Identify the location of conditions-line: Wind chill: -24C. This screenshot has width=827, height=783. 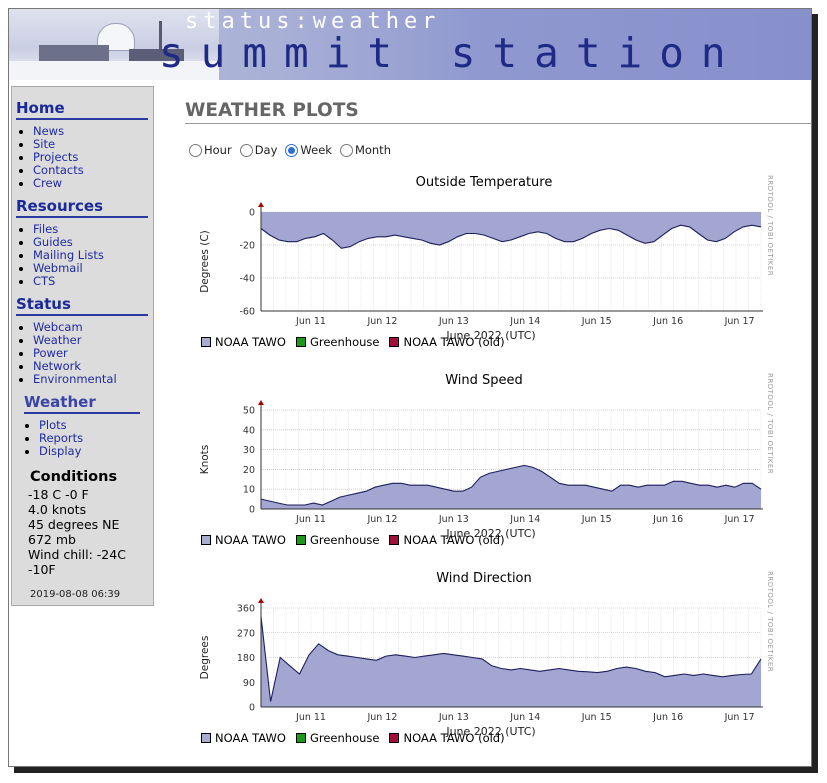
(77, 554).